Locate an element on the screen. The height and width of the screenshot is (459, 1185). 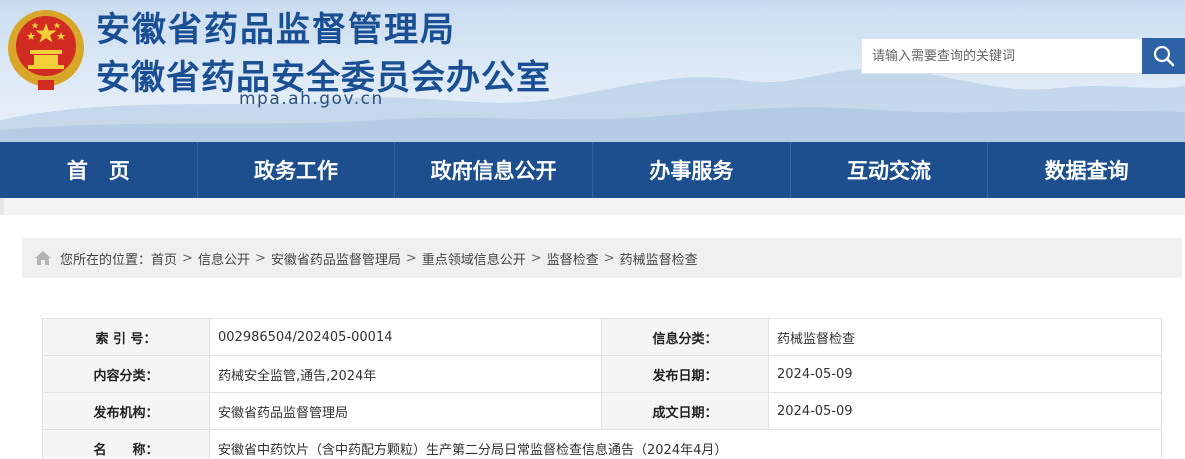
info-category-label: 信息分类： is located at coordinates (685, 337).